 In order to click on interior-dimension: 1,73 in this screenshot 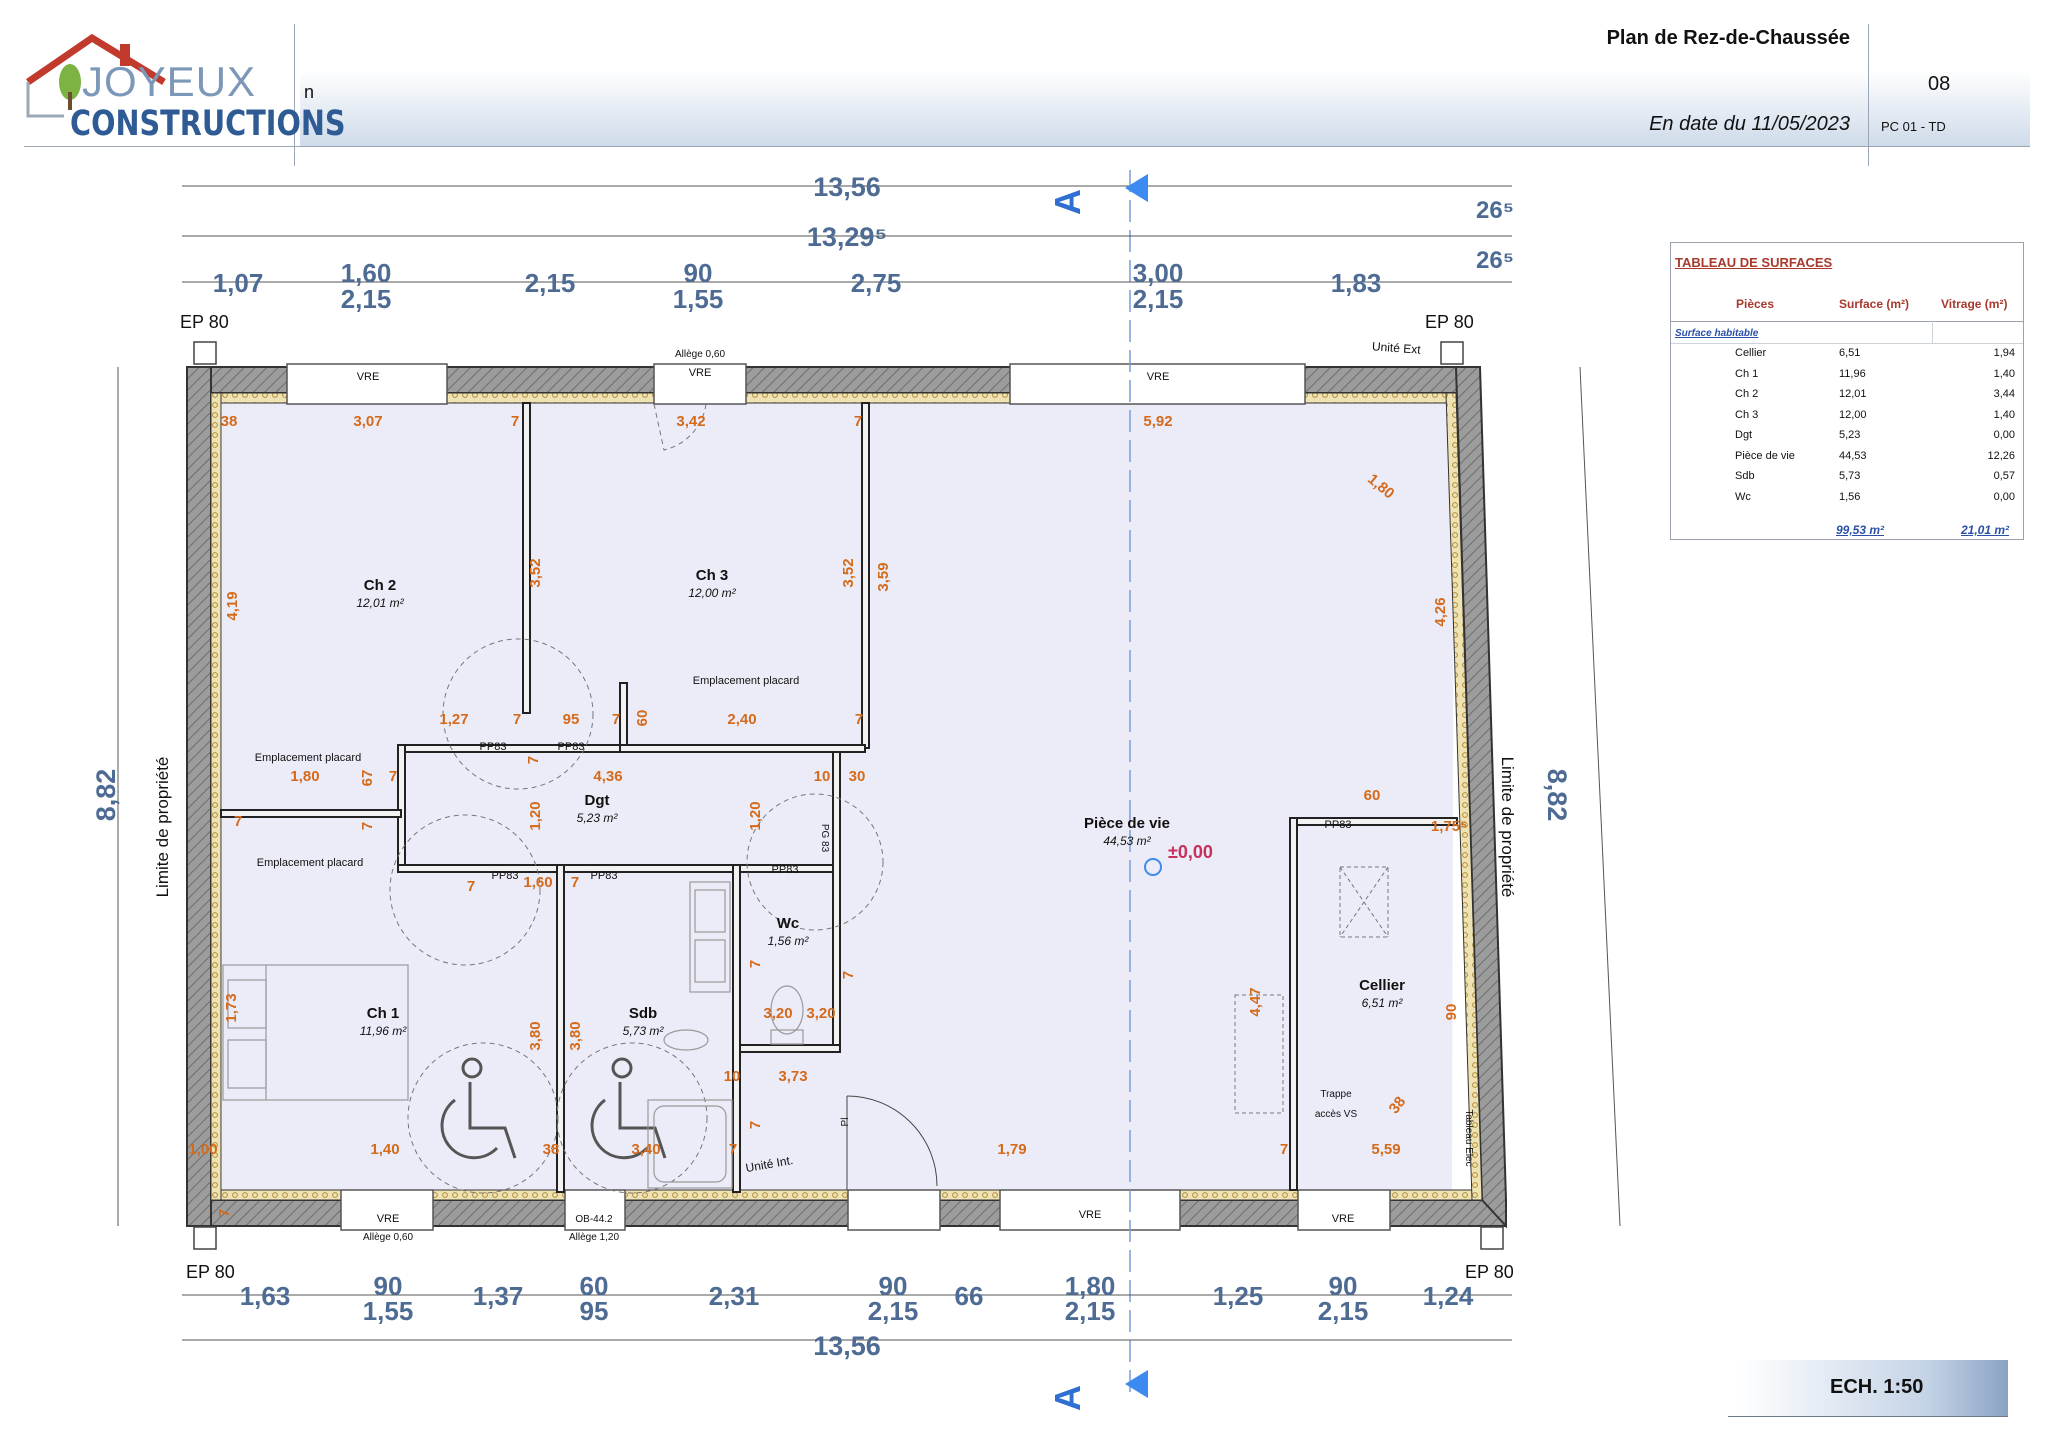, I will do `click(231, 1007)`.